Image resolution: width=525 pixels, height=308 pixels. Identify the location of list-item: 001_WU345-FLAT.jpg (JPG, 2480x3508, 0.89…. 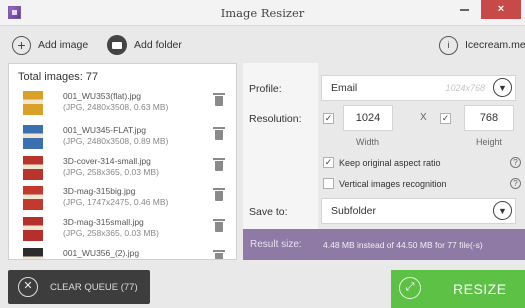
(124, 137).